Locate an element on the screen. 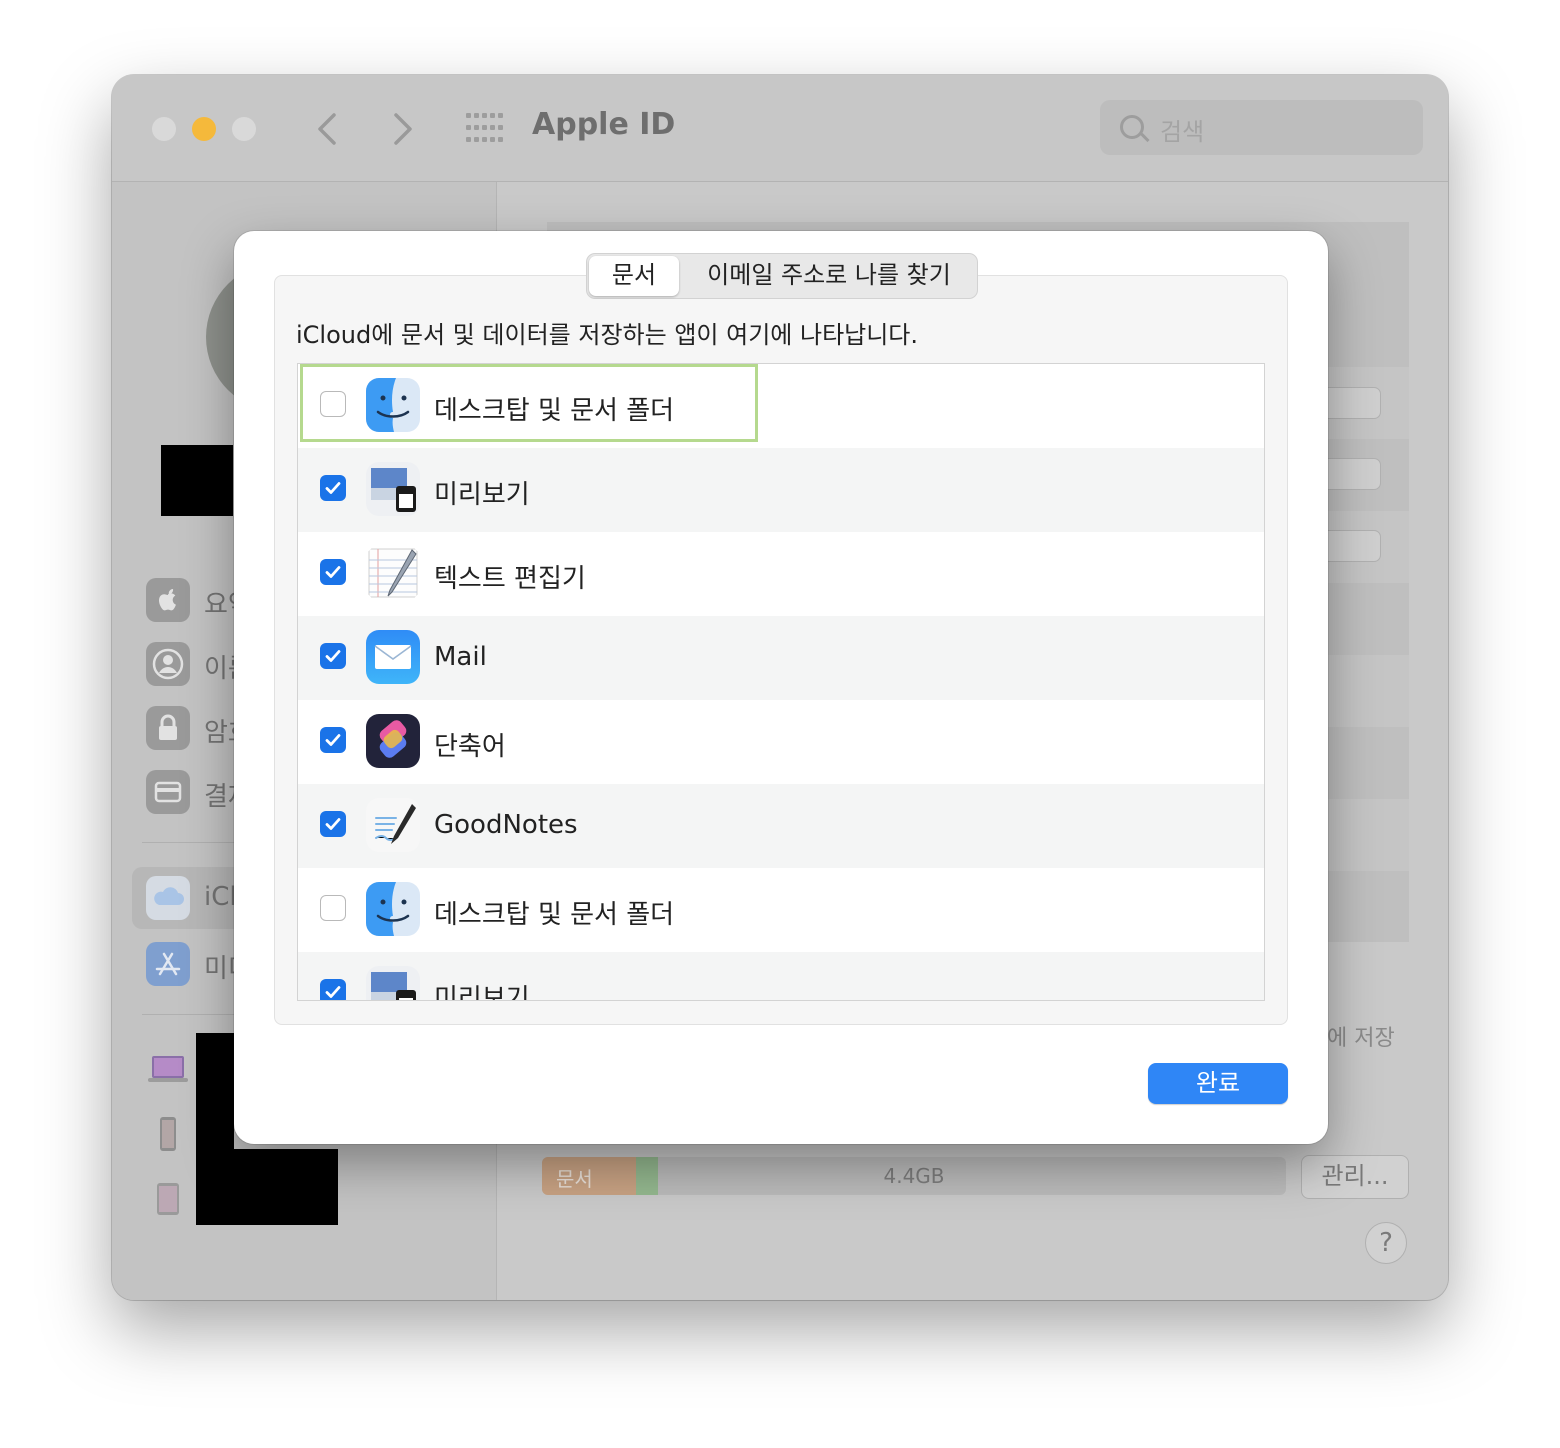 The image size is (1560, 1448). person-icon is located at coordinates (168, 664).